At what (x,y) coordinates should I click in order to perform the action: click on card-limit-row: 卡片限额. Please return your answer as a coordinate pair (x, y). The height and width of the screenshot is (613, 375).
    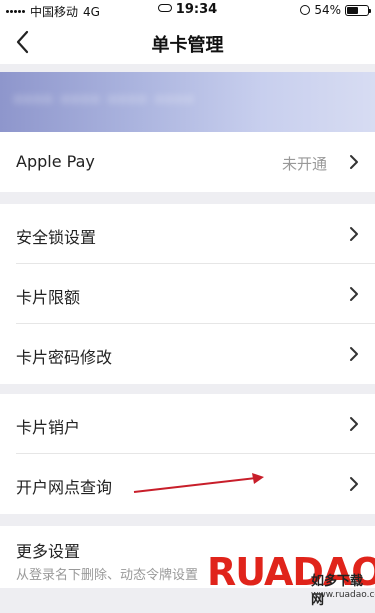
    Looking at the image, I should click on (187, 294).